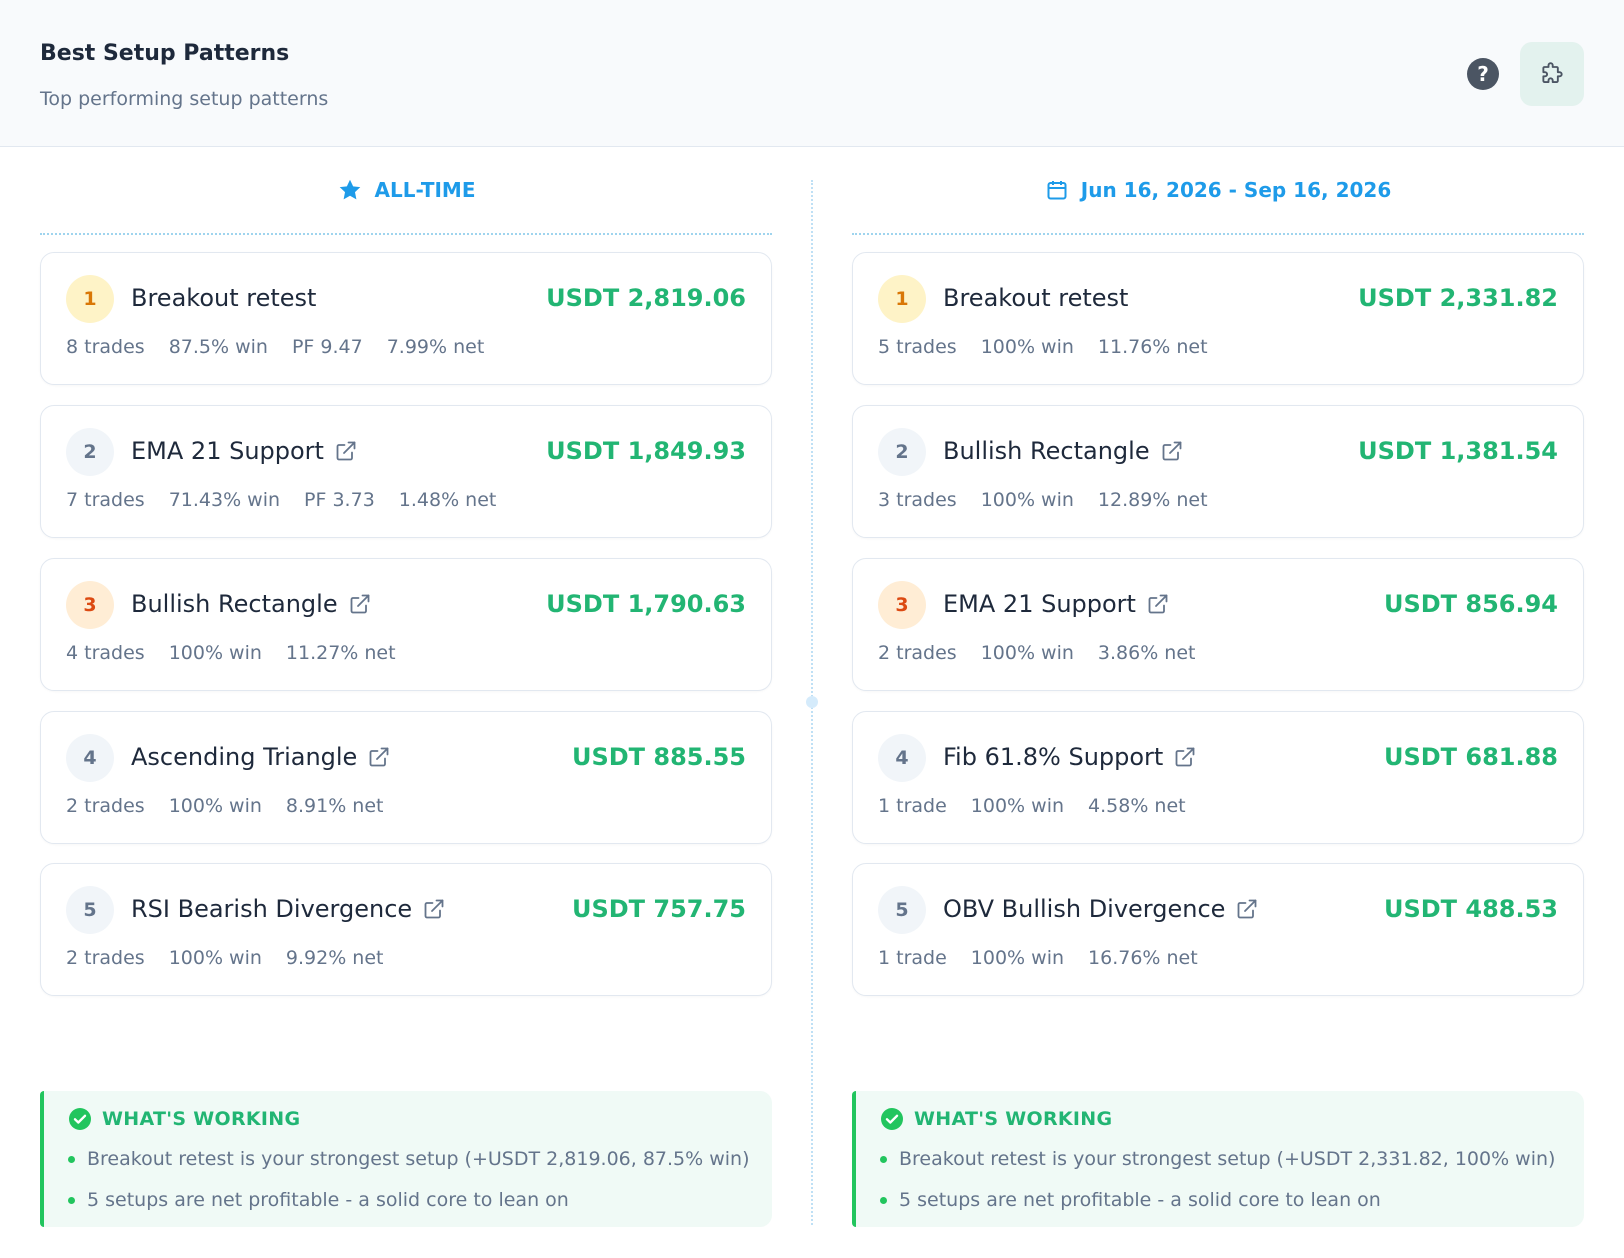 This screenshot has height=1258, width=1624. Describe the element at coordinates (658, 757) in the screenshot. I see `setup-net-value: USDT 885.55` at that location.